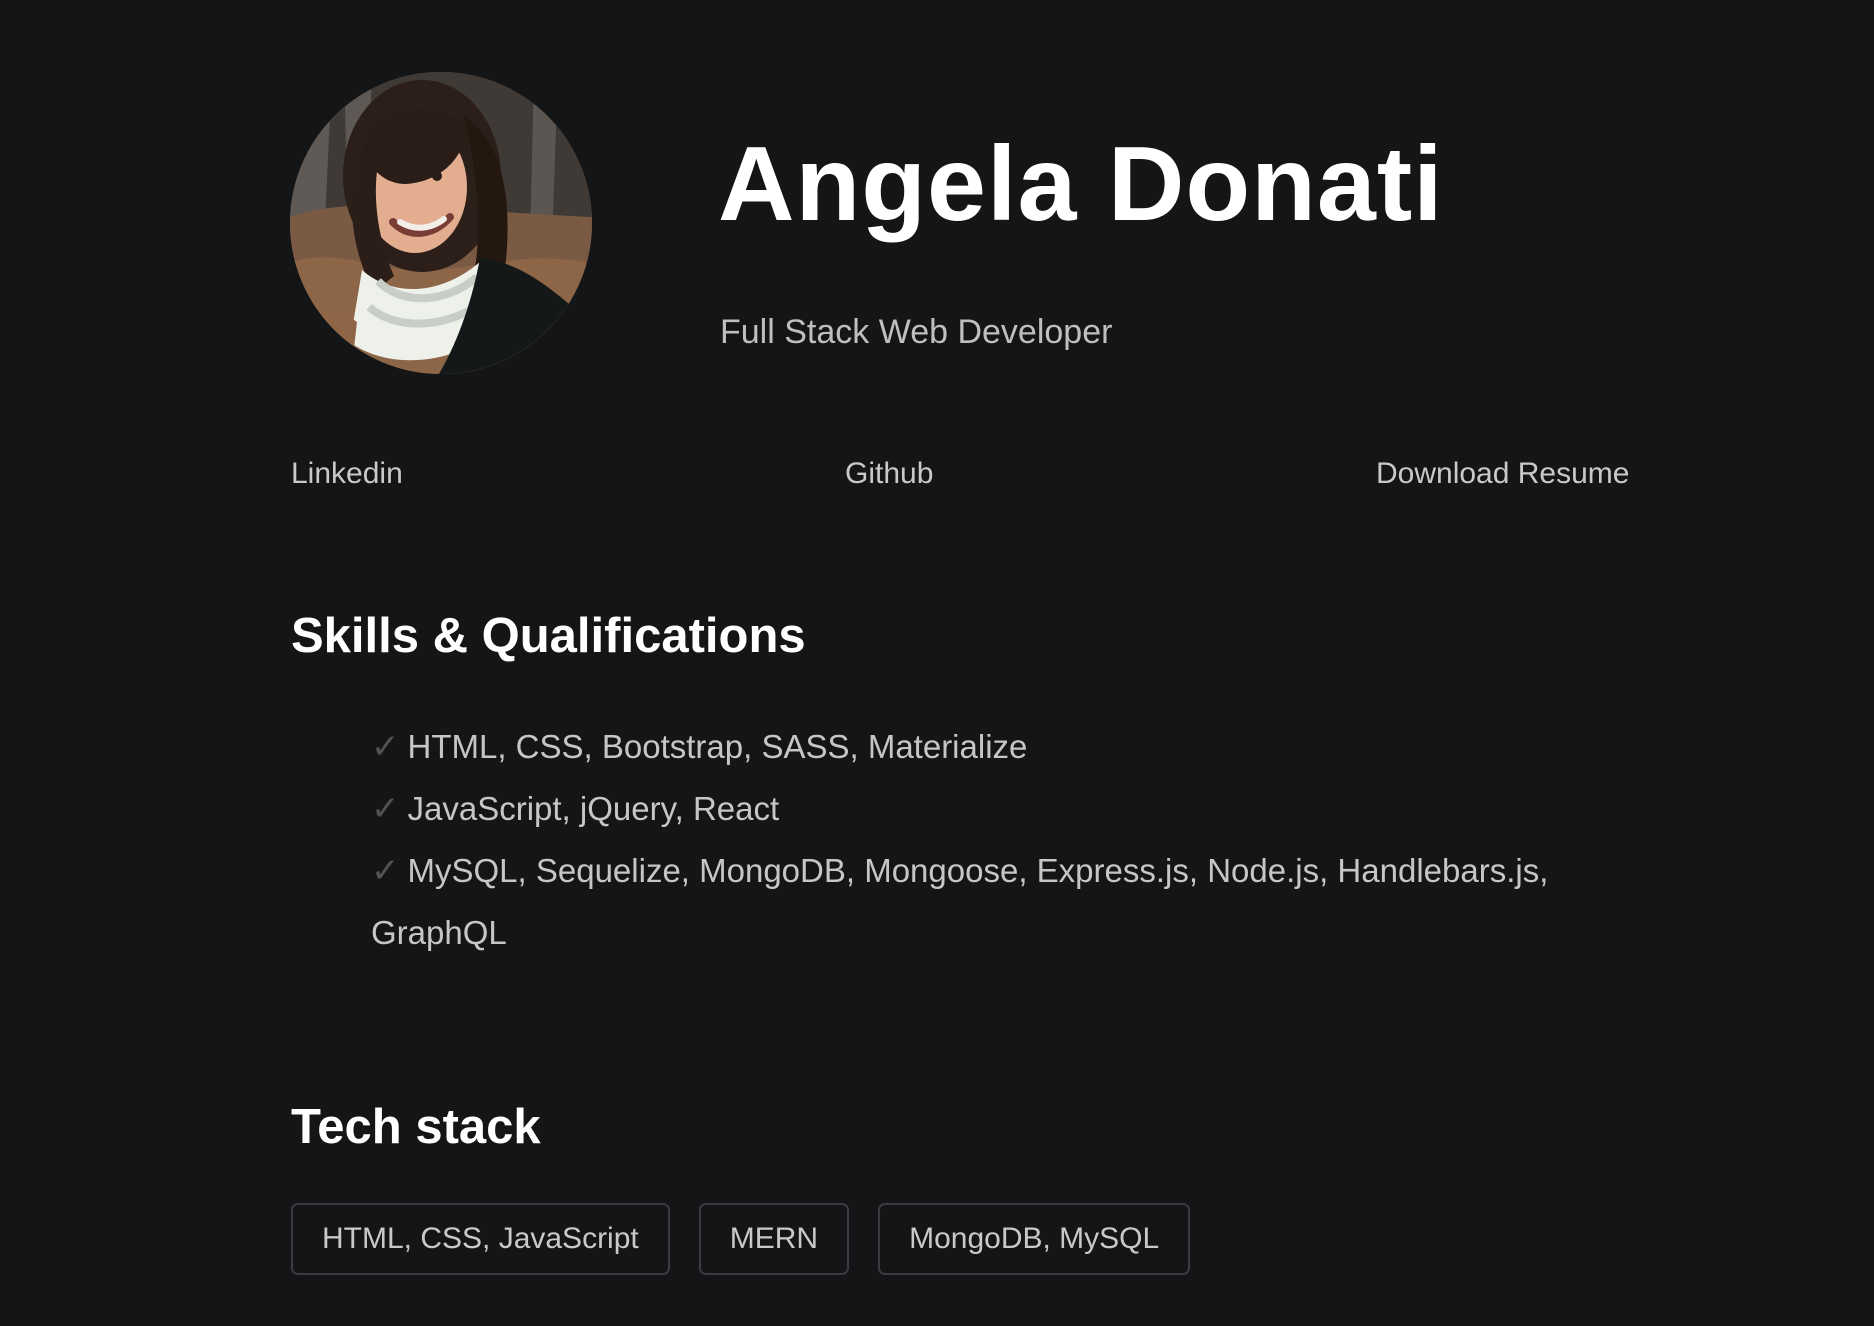 This screenshot has height=1326, width=1874. Describe the element at coordinates (416, 1127) in the screenshot. I see `tech-stack-heading: Tech stack` at that location.